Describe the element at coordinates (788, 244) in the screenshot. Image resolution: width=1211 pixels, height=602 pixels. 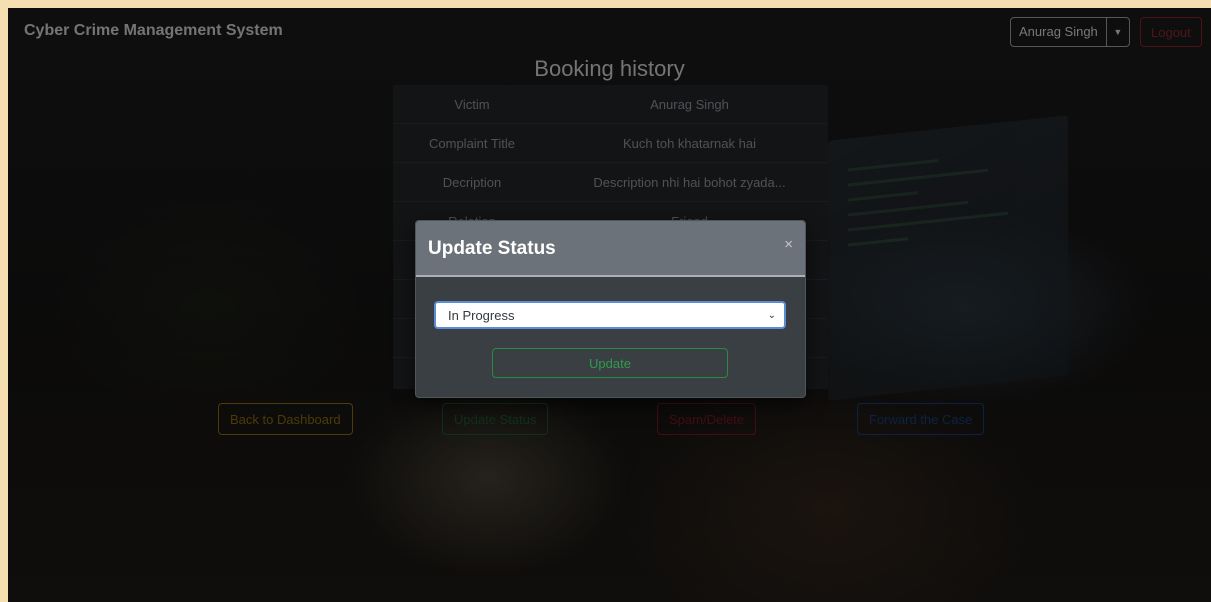
I see `close-icon: ×` at that location.